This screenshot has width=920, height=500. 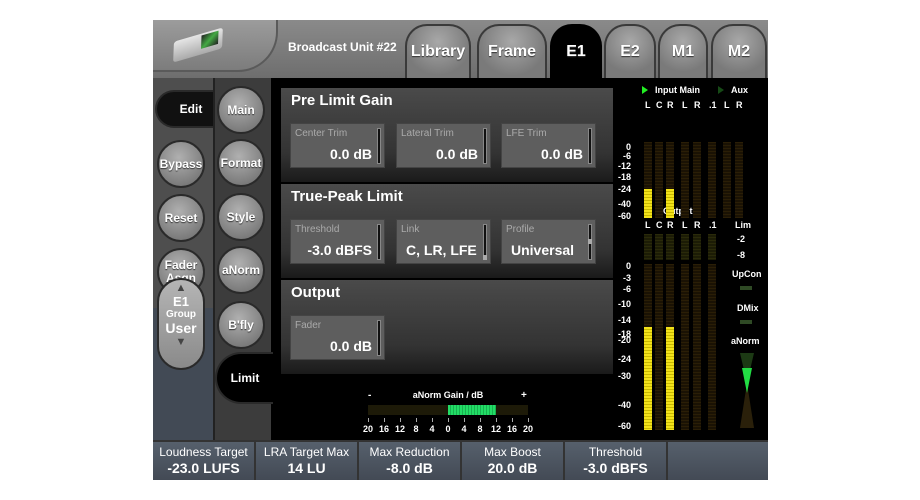 I want to click on tab-e1: E1, so click(x=576, y=51).